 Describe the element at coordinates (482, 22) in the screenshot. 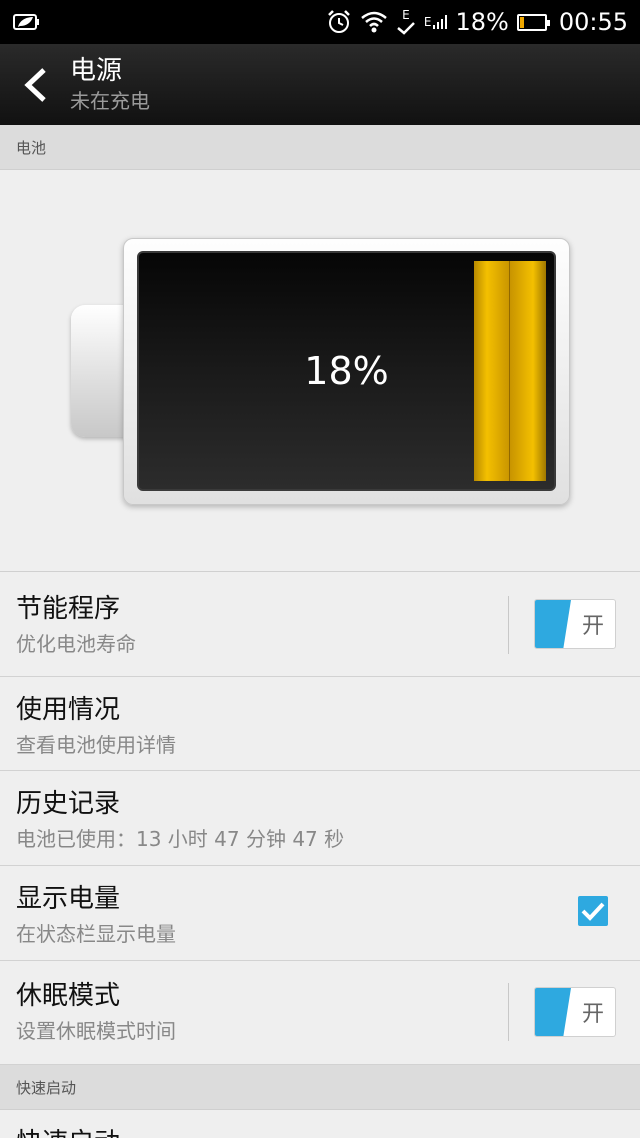

I see `status-battery-percent: 18%` at that location.